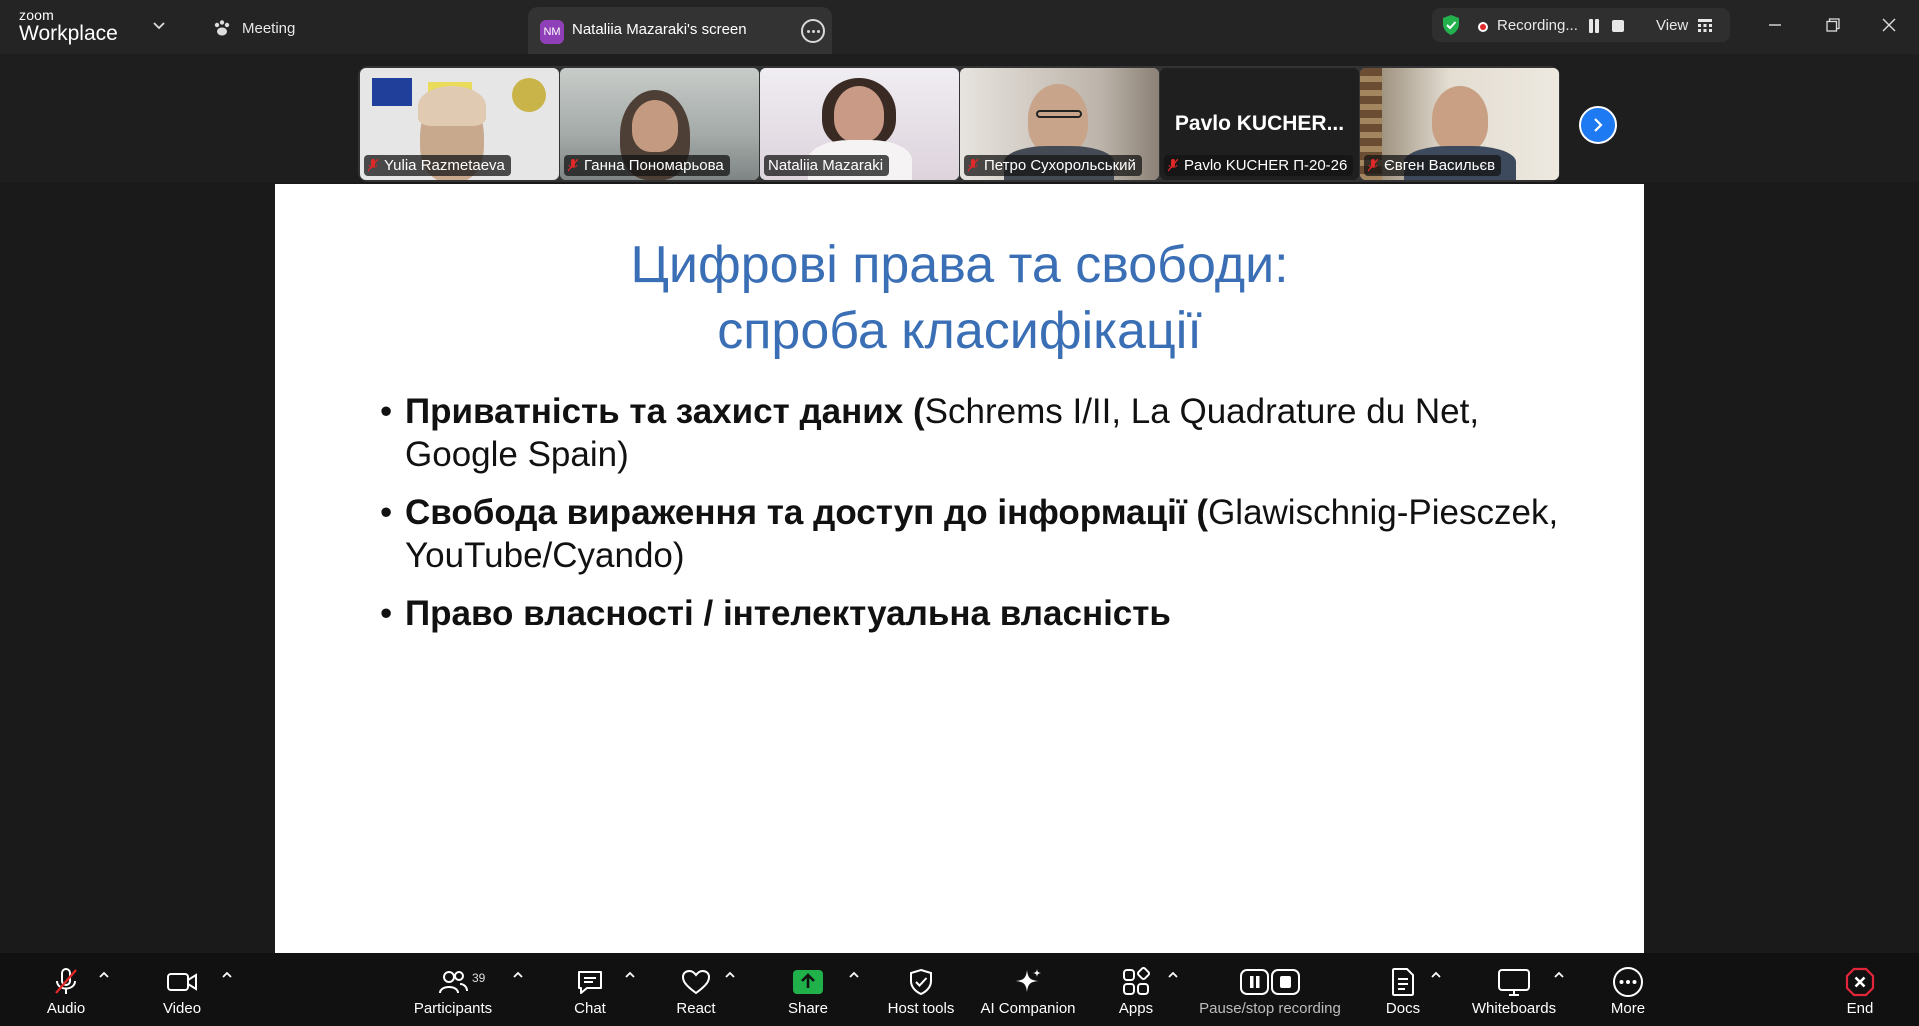 The image size is (1919, 1026). Describe the element at coordinates (696, 1008) in the screenshot. I see `react-label: React` at that location.